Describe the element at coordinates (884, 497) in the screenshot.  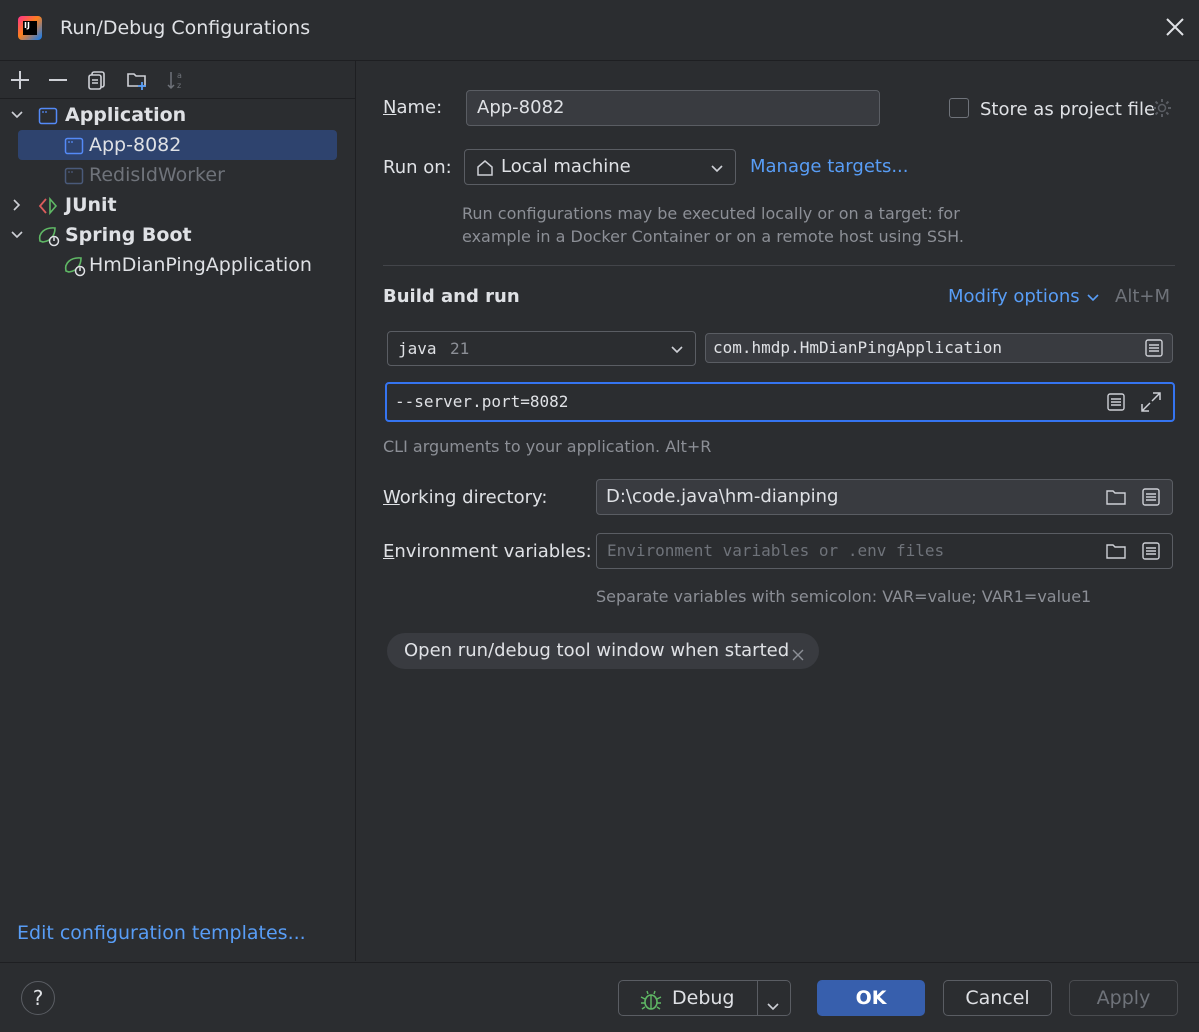
I see `working-directory-input: D:\code.java\hm-dianping` at that location.